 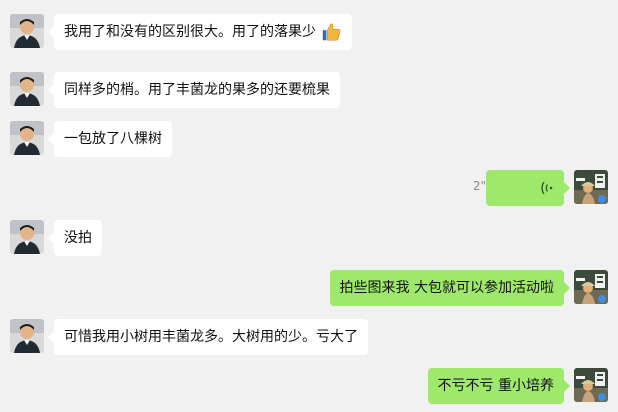 I want to click on message-row: 可惜我用小树用丰菌龙多。大树用的少。亏大了, so click(x=309, y=341).